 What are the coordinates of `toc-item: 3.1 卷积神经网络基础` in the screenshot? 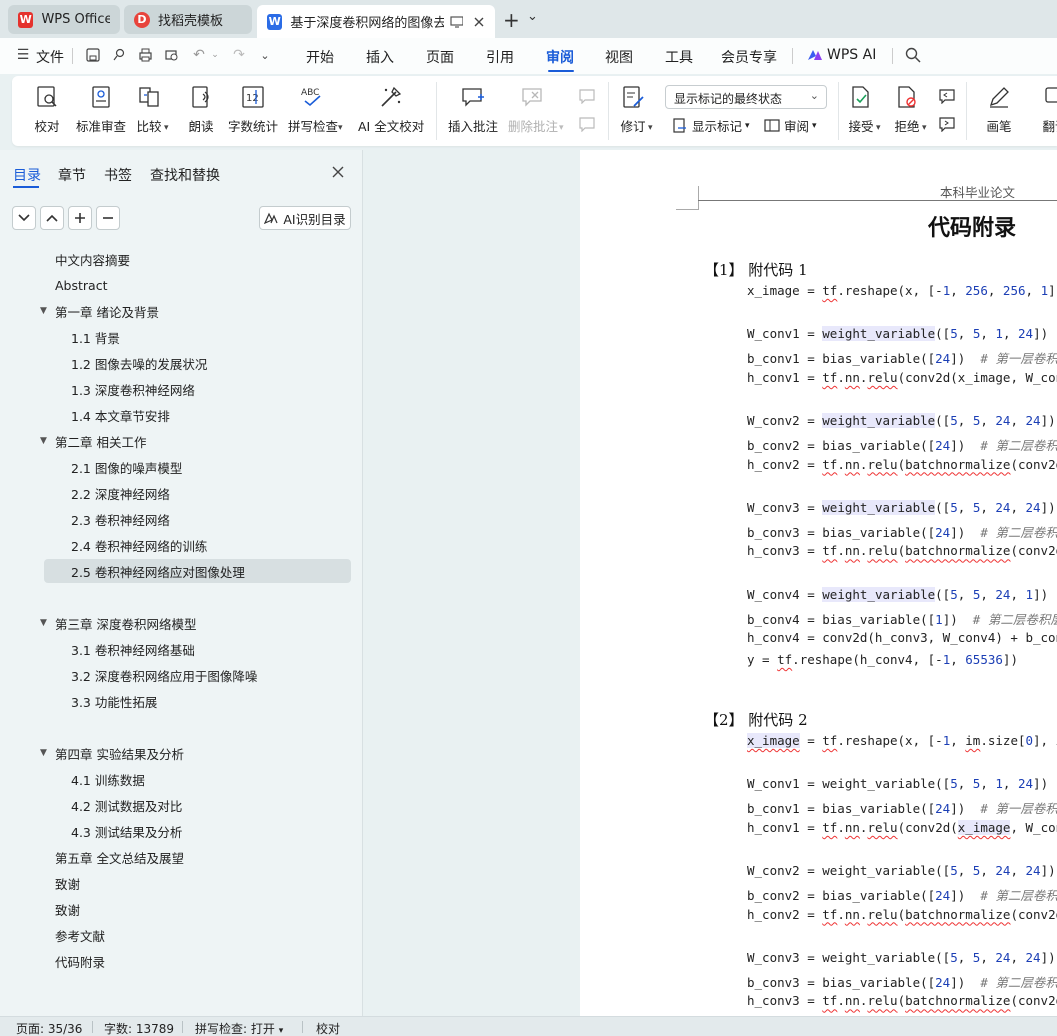 It's located at (133, 649).